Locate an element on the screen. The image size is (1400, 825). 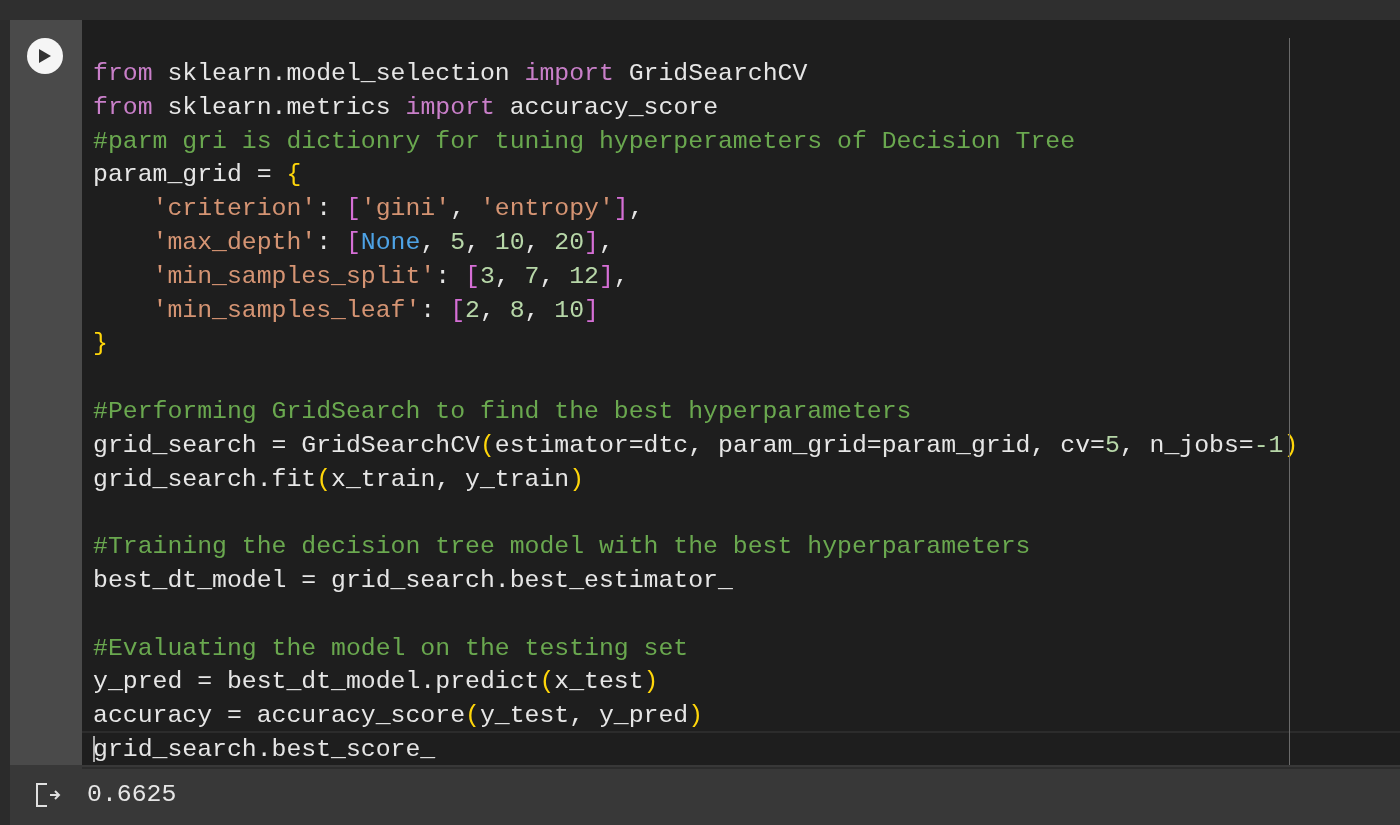
code-line: } is located at coordinates (100, 344).